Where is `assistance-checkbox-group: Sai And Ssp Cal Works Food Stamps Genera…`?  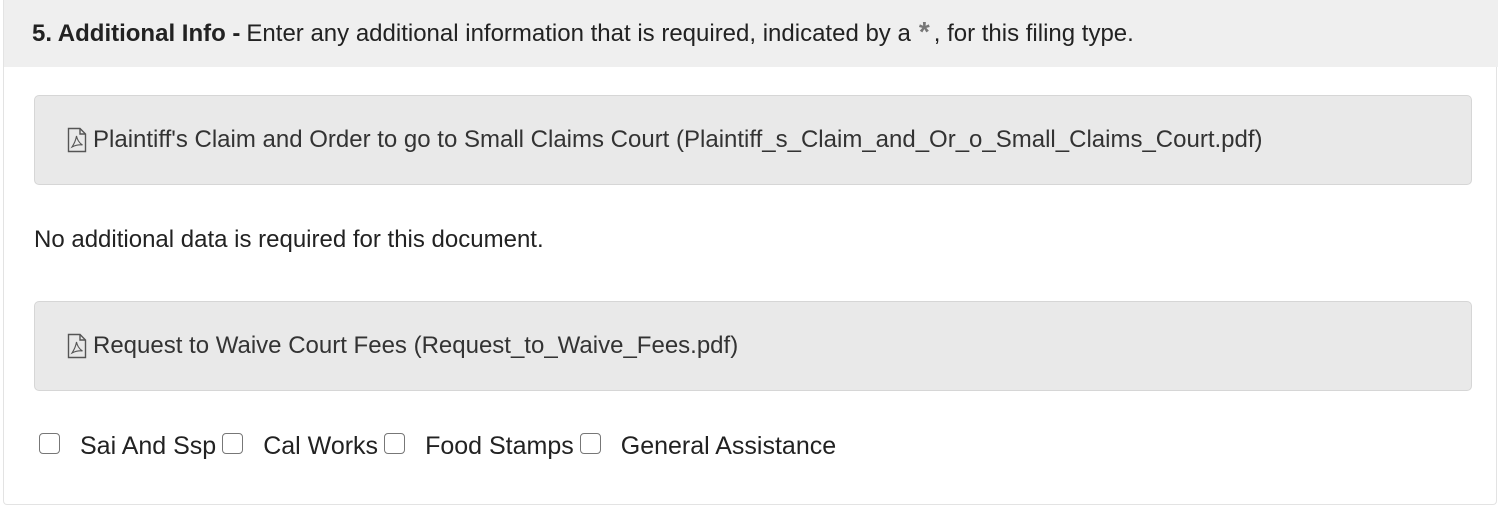 assistance-checkbox-group: Sai And Ssp Cal Works Food Stamps Genera… is located at coordinates (437, 446).